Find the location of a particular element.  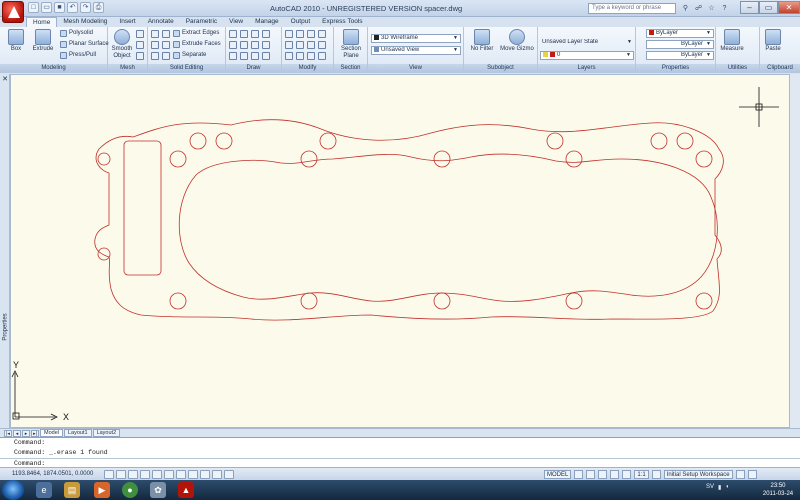

box-button: Box is located at coordinates (16, 40).